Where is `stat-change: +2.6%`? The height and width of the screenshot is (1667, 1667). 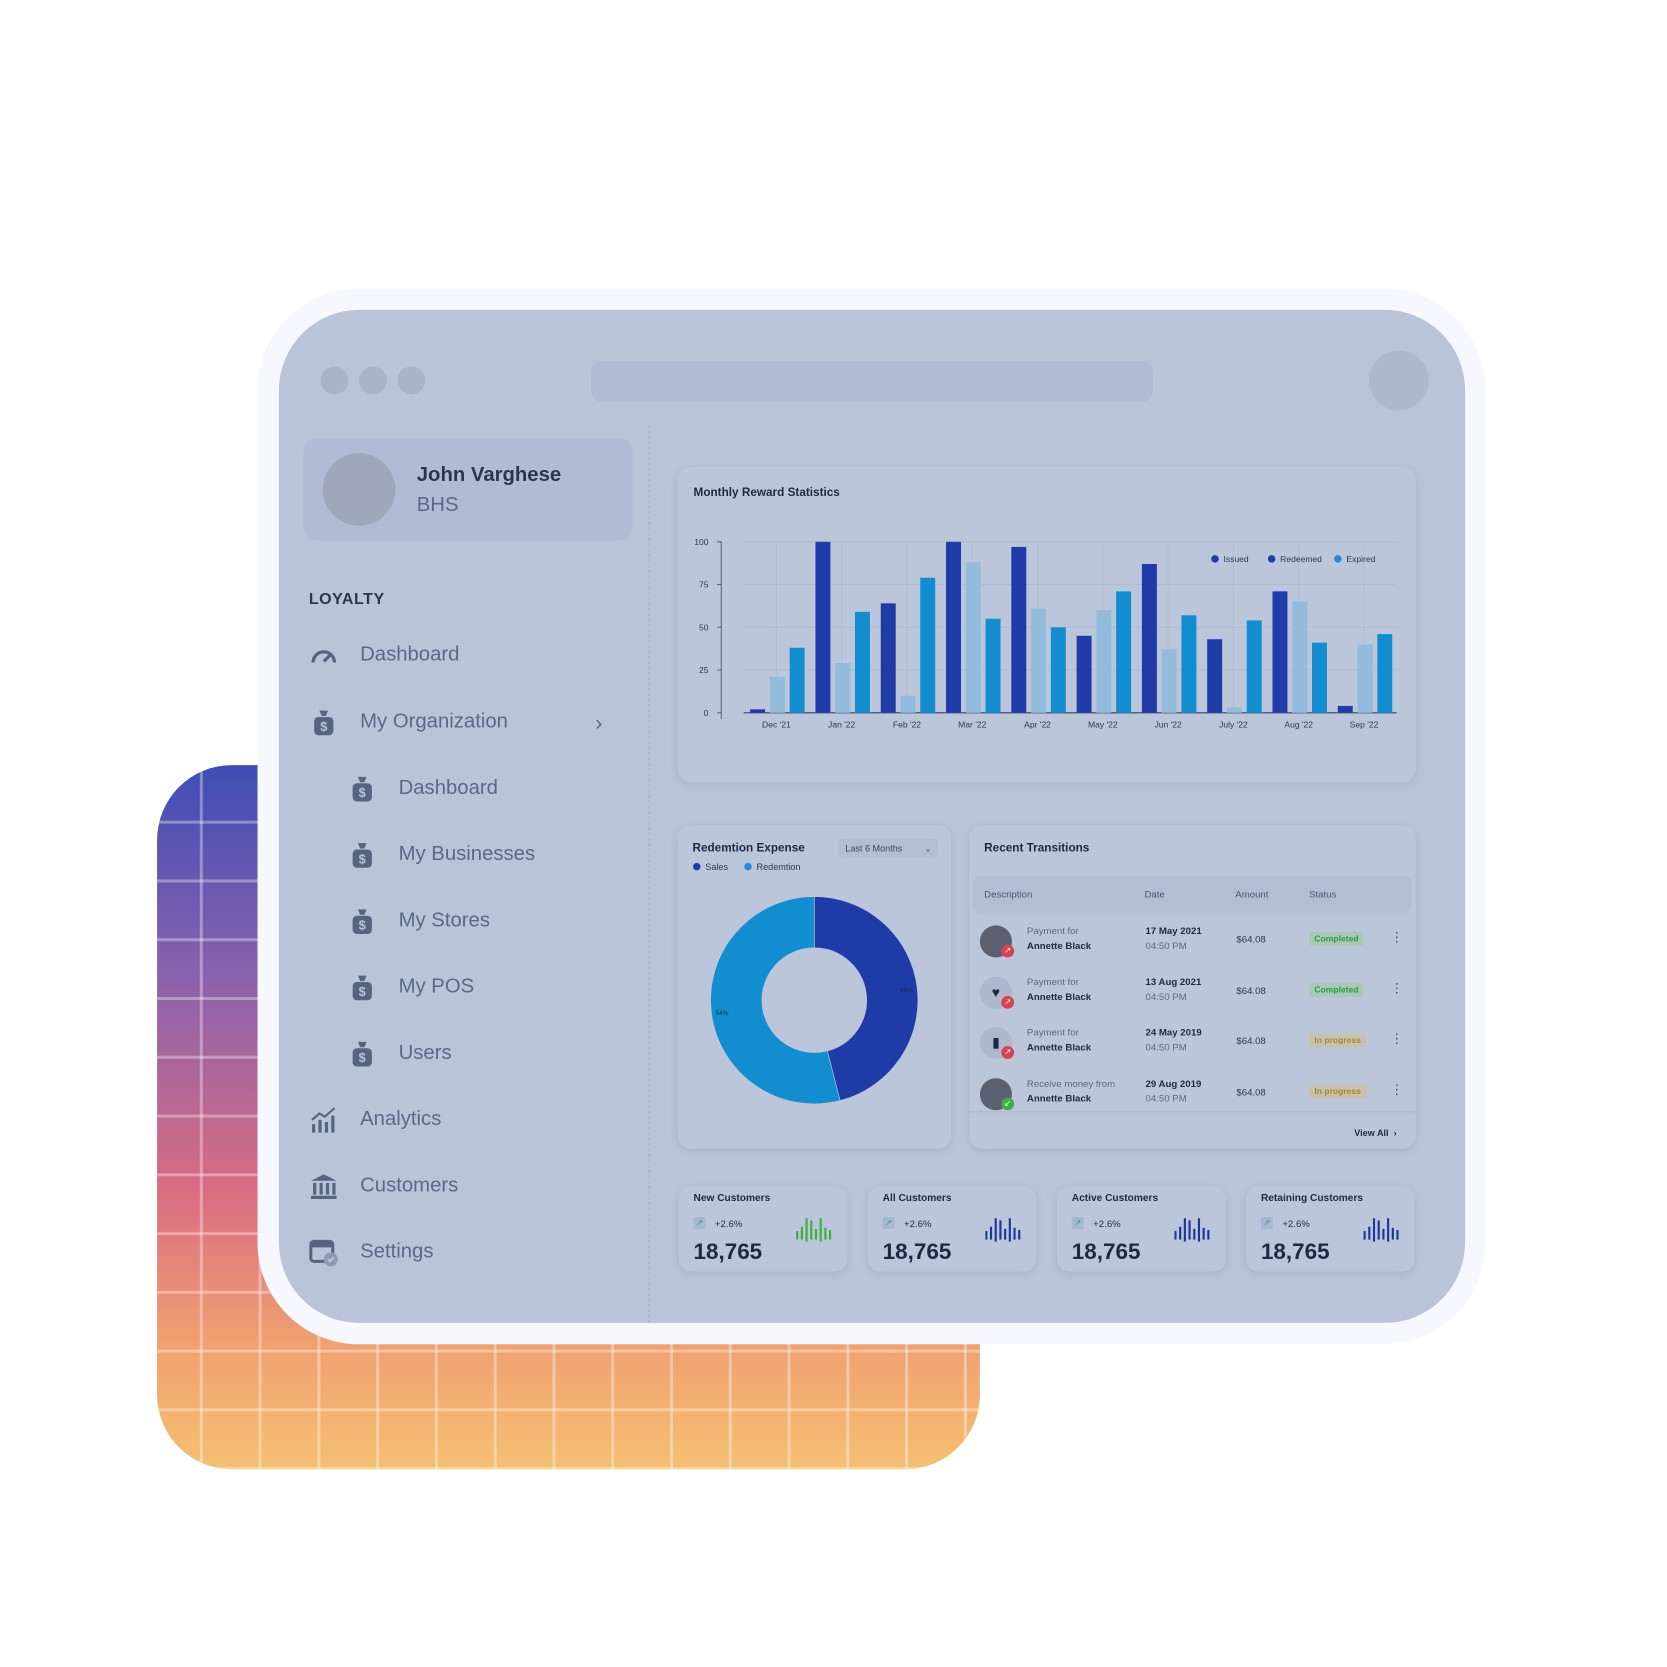 stat-change: +2.6% is located at coordinates (728, 1223).